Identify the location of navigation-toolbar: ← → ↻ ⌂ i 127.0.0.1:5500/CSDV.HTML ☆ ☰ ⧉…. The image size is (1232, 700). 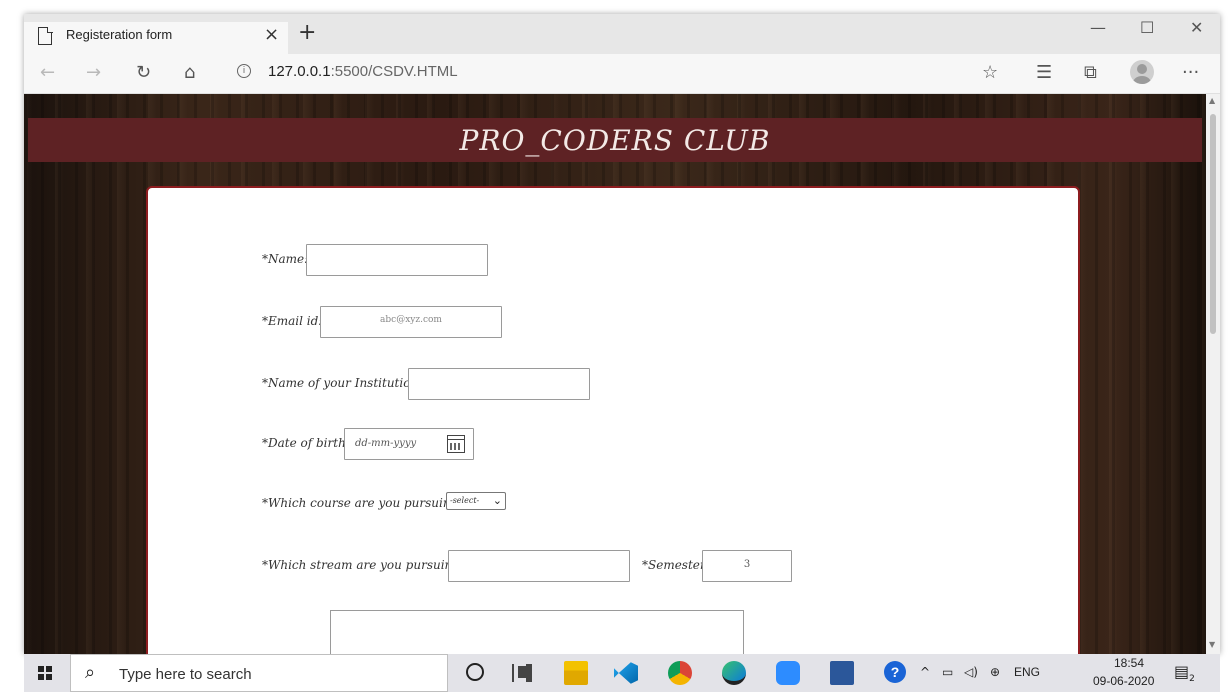
(622, 74).